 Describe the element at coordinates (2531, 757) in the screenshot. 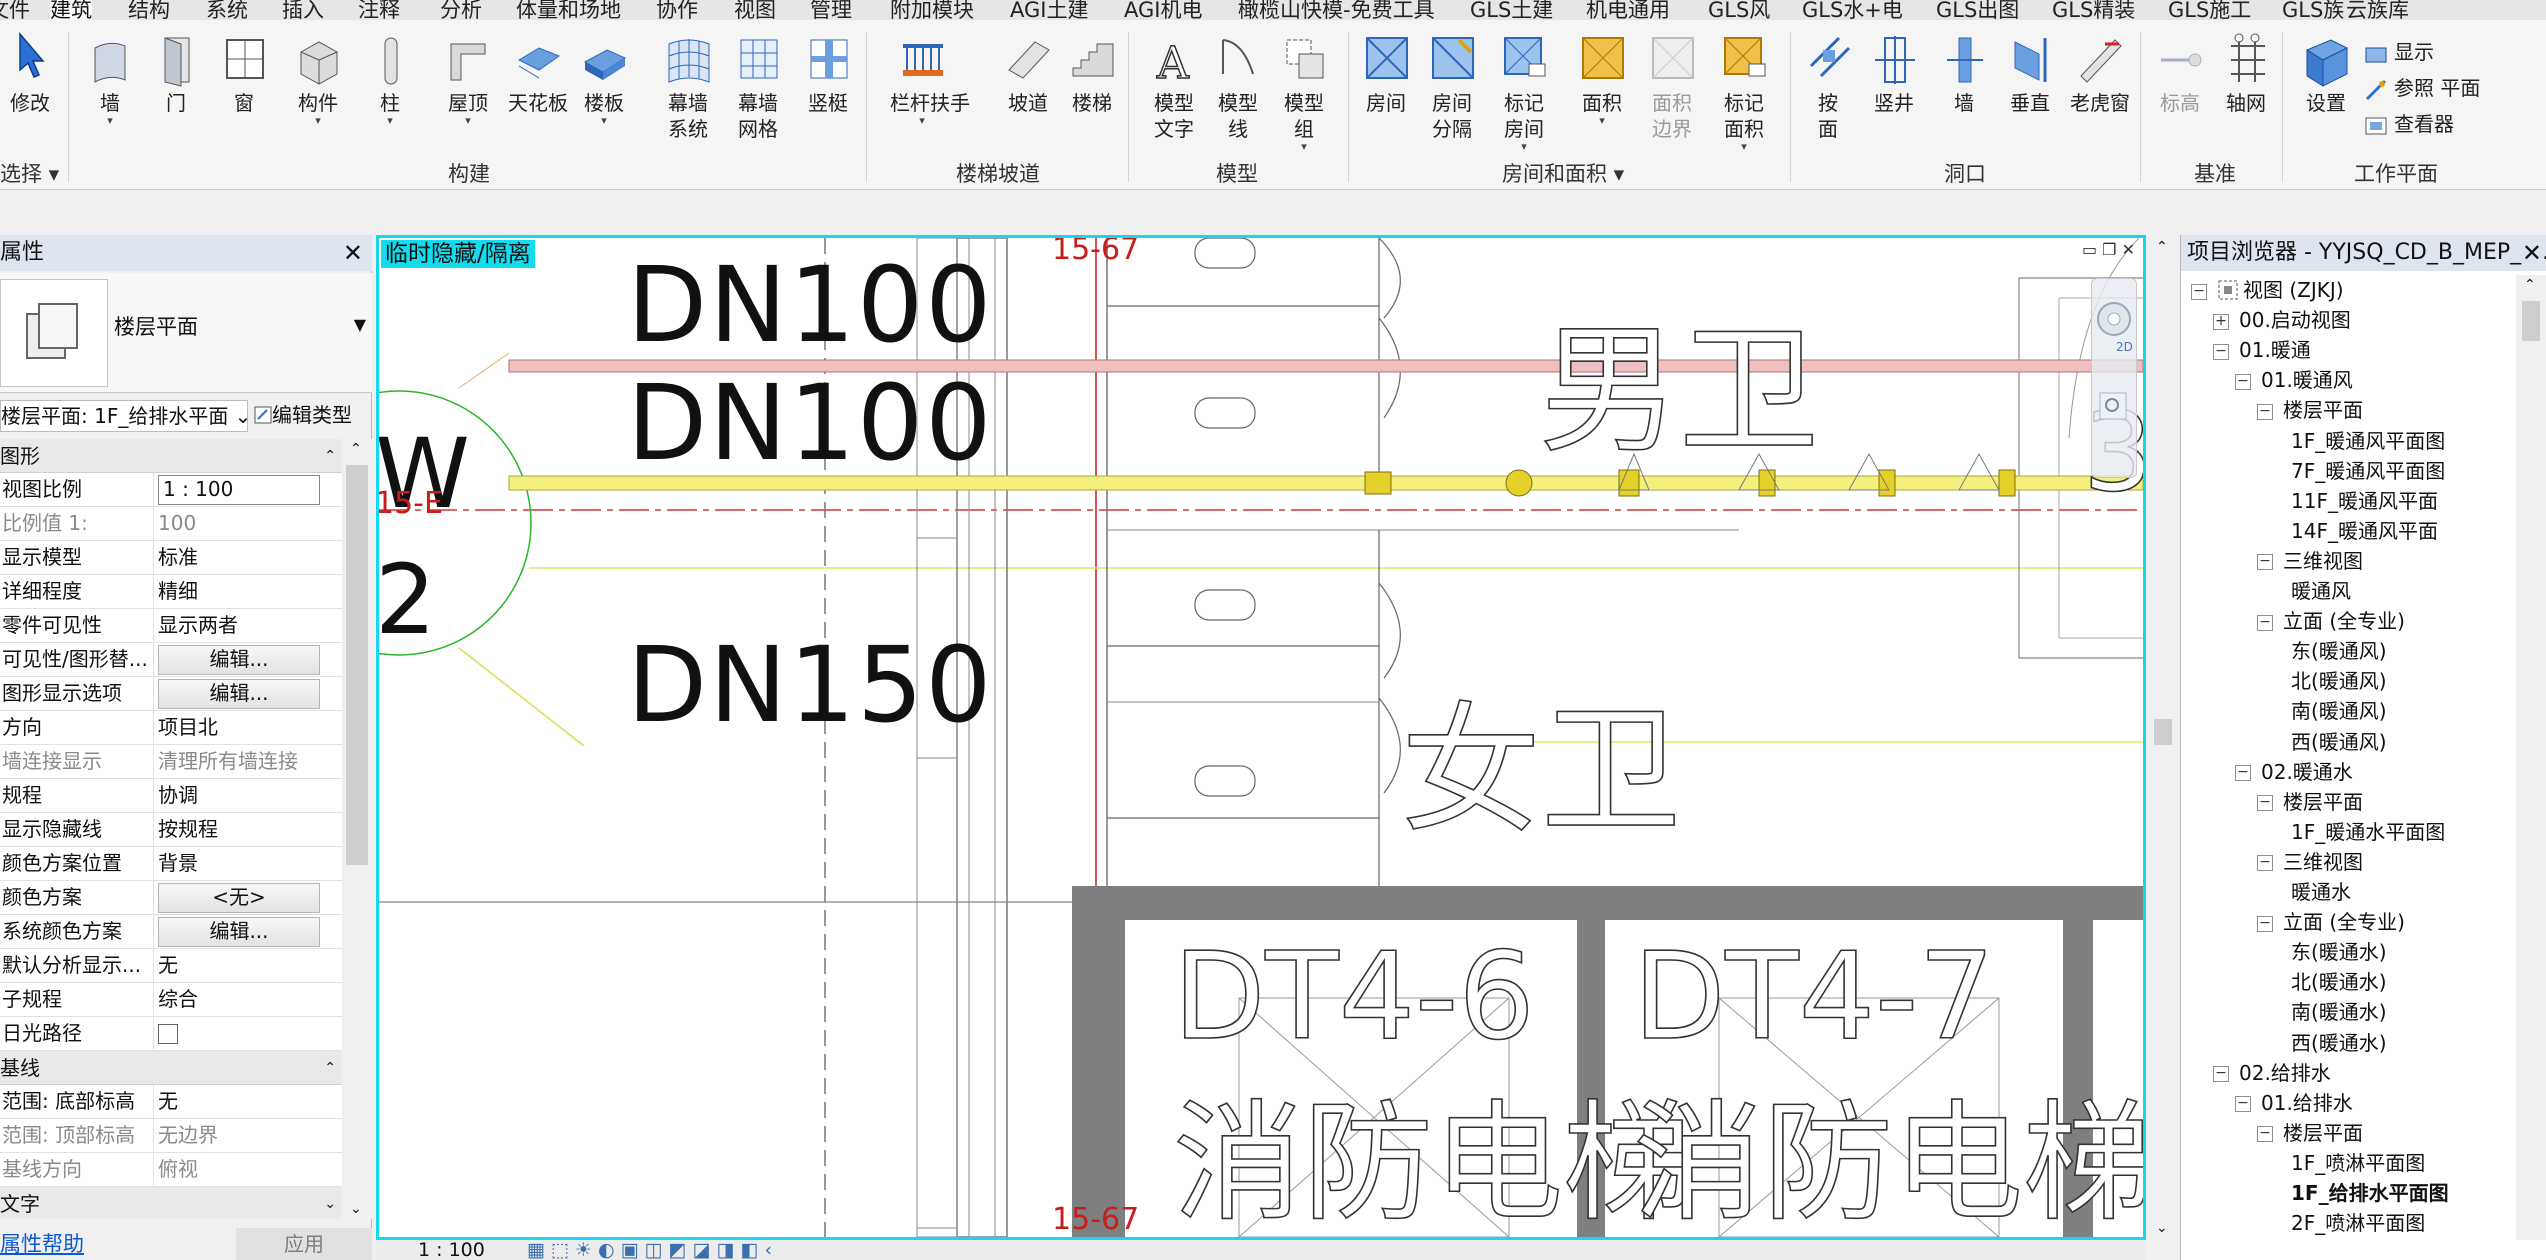

I see `browser-scrollbar: ⌃` at that location.